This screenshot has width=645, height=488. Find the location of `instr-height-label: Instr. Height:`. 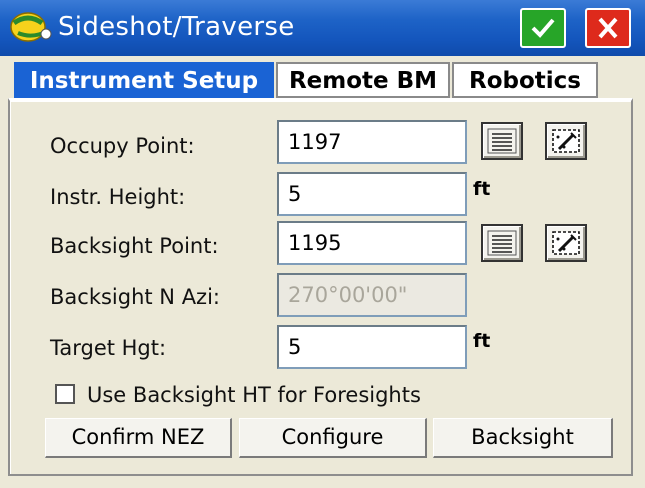

instr-height-label: Instr. Height: is located at coordinates (118, 197).